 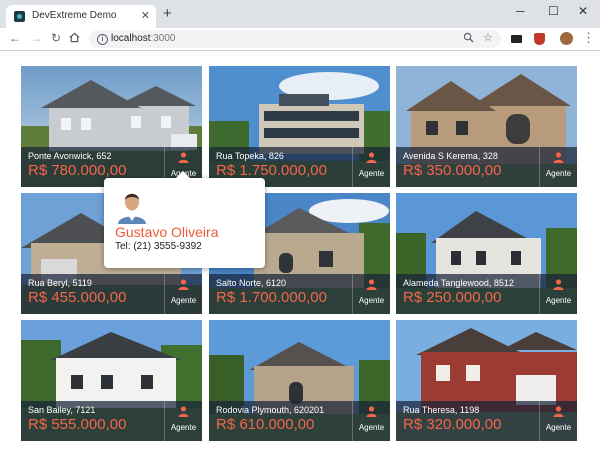 I want to click on house-price: R$ 610.000,00, so click(x=265, y=424).